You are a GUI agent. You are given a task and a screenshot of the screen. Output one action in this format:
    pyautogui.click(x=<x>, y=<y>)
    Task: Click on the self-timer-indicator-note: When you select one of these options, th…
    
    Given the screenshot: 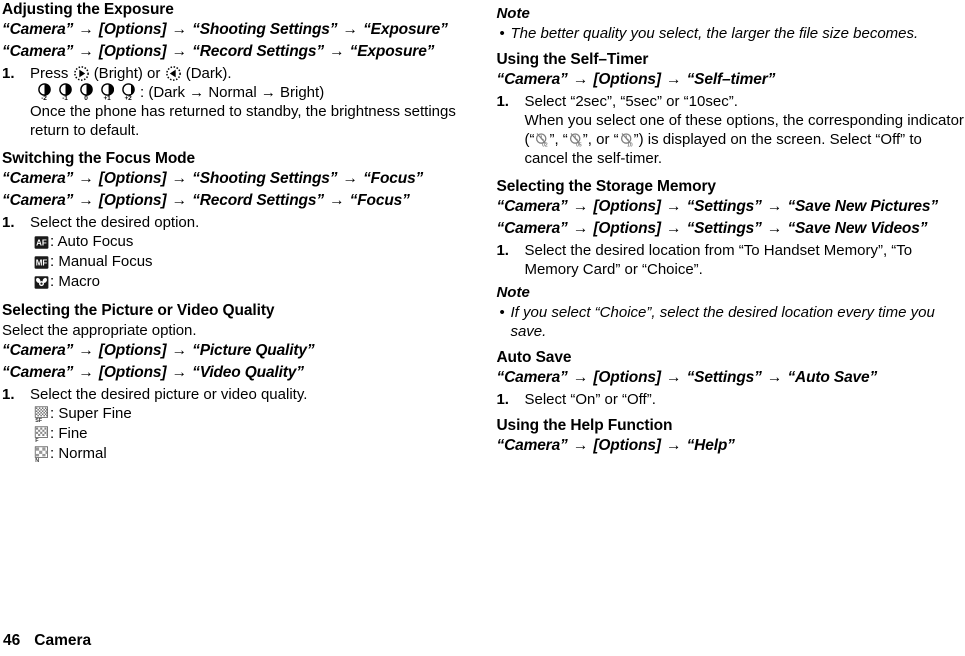 What is the action you would take?
    pyautogui.click(x=744, y=139)
    